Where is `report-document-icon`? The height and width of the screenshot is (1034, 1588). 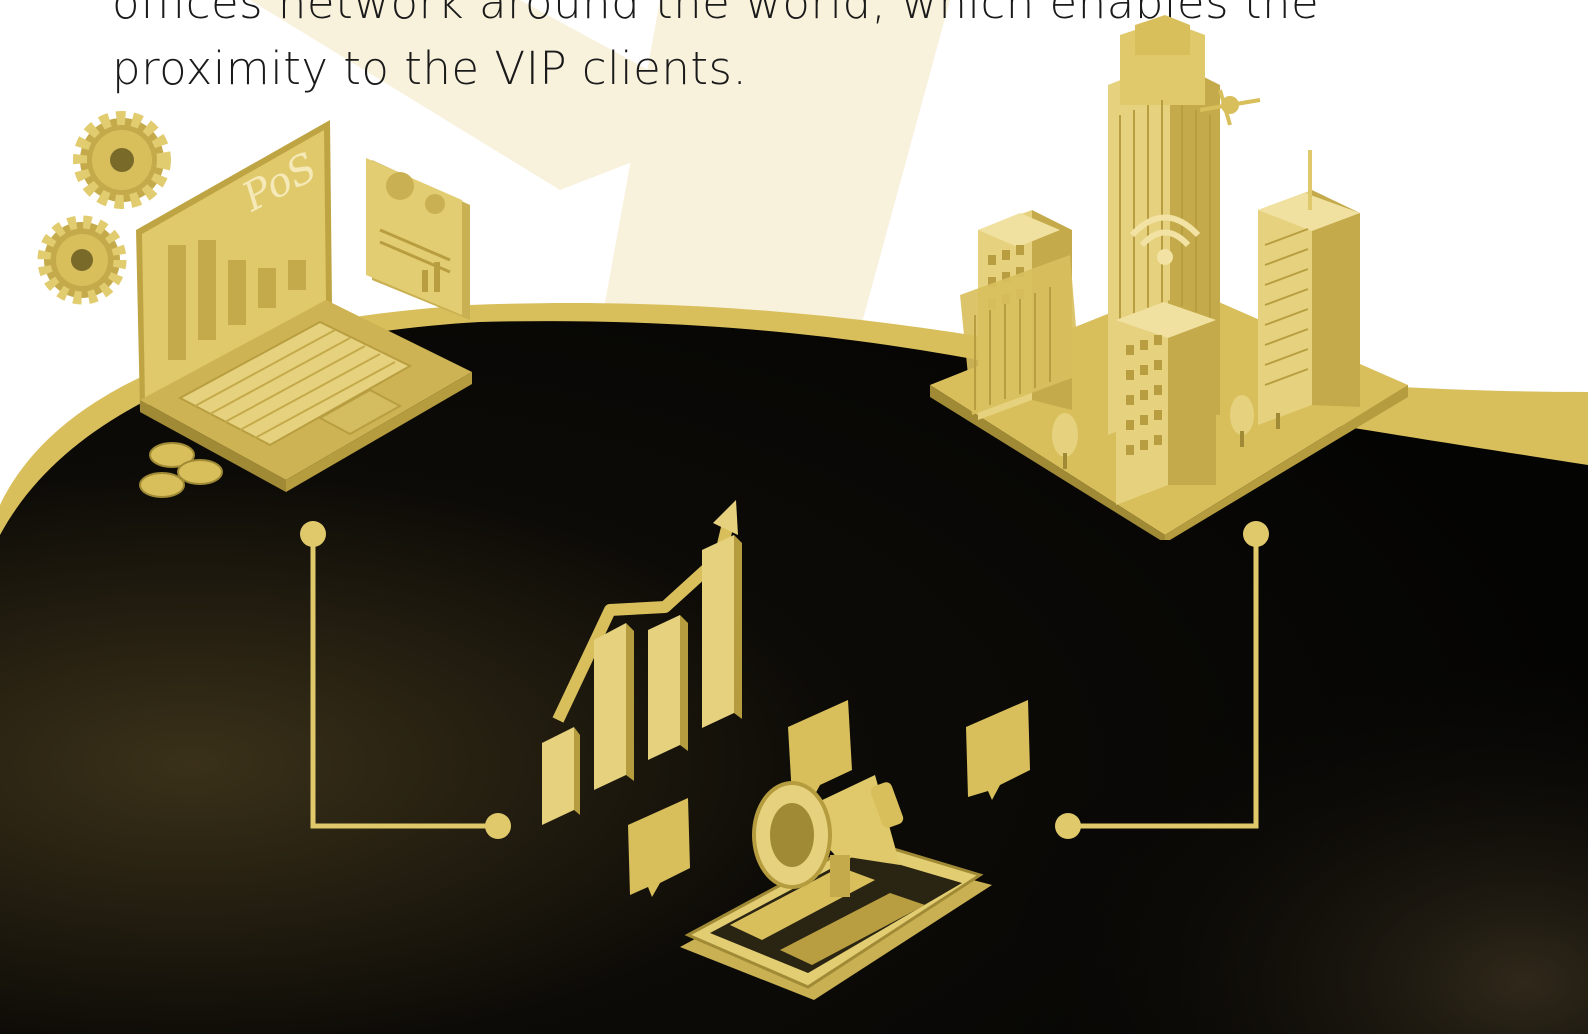
report-document-icon is located at coordinates (418, 239).